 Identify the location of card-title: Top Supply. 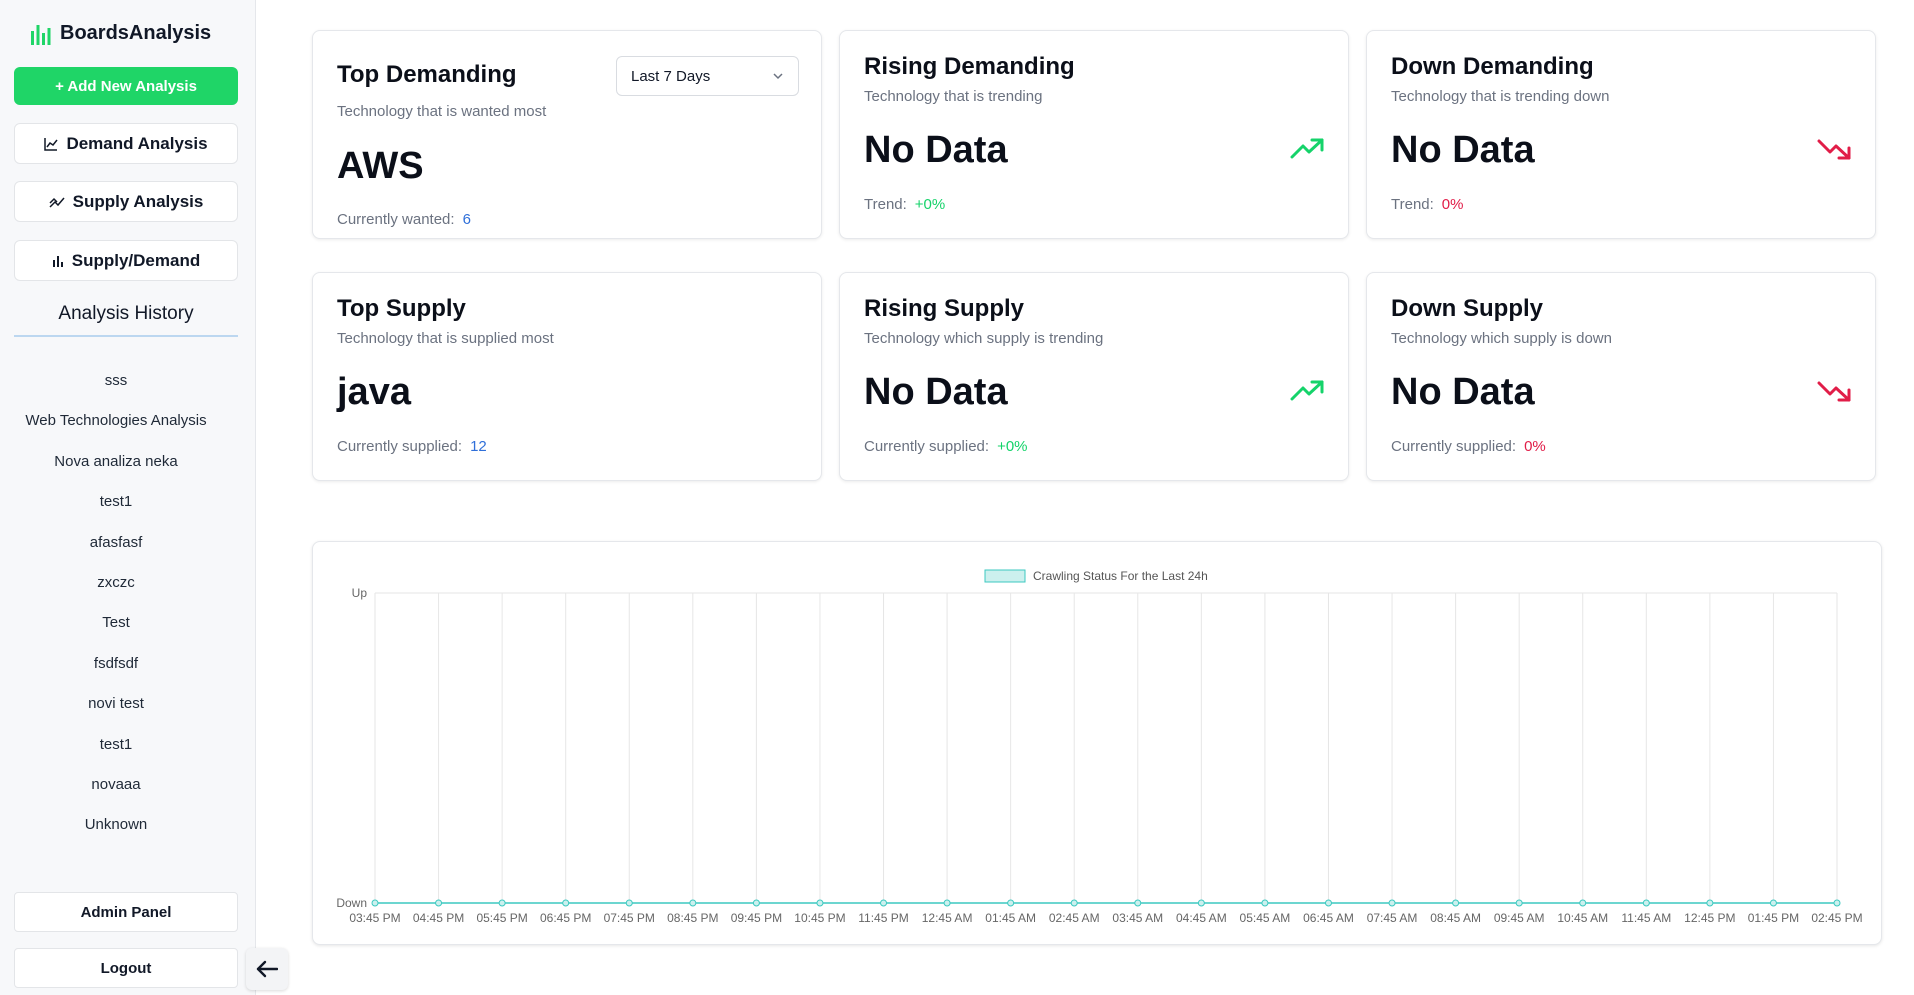
(401, 308).